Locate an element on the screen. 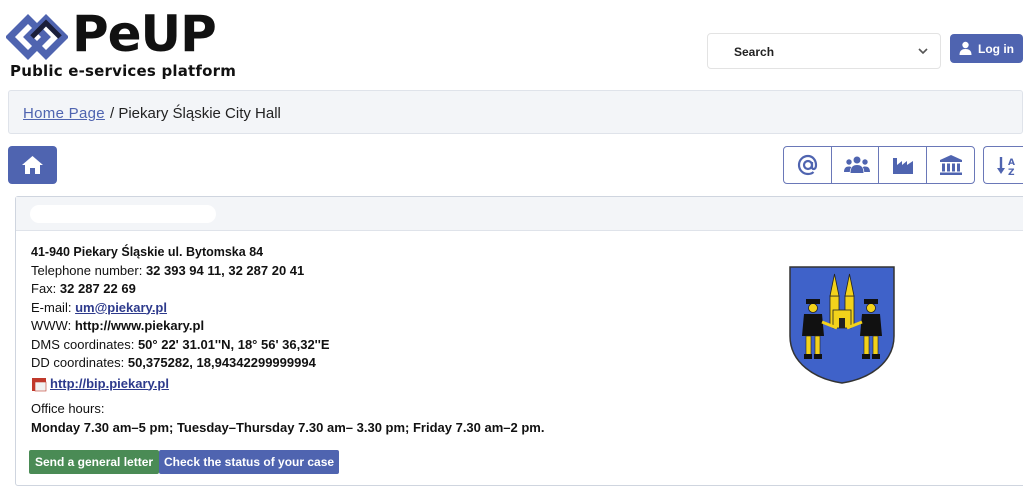  logo: PeUP Public e-services platform is located at coordinates (126, 43).